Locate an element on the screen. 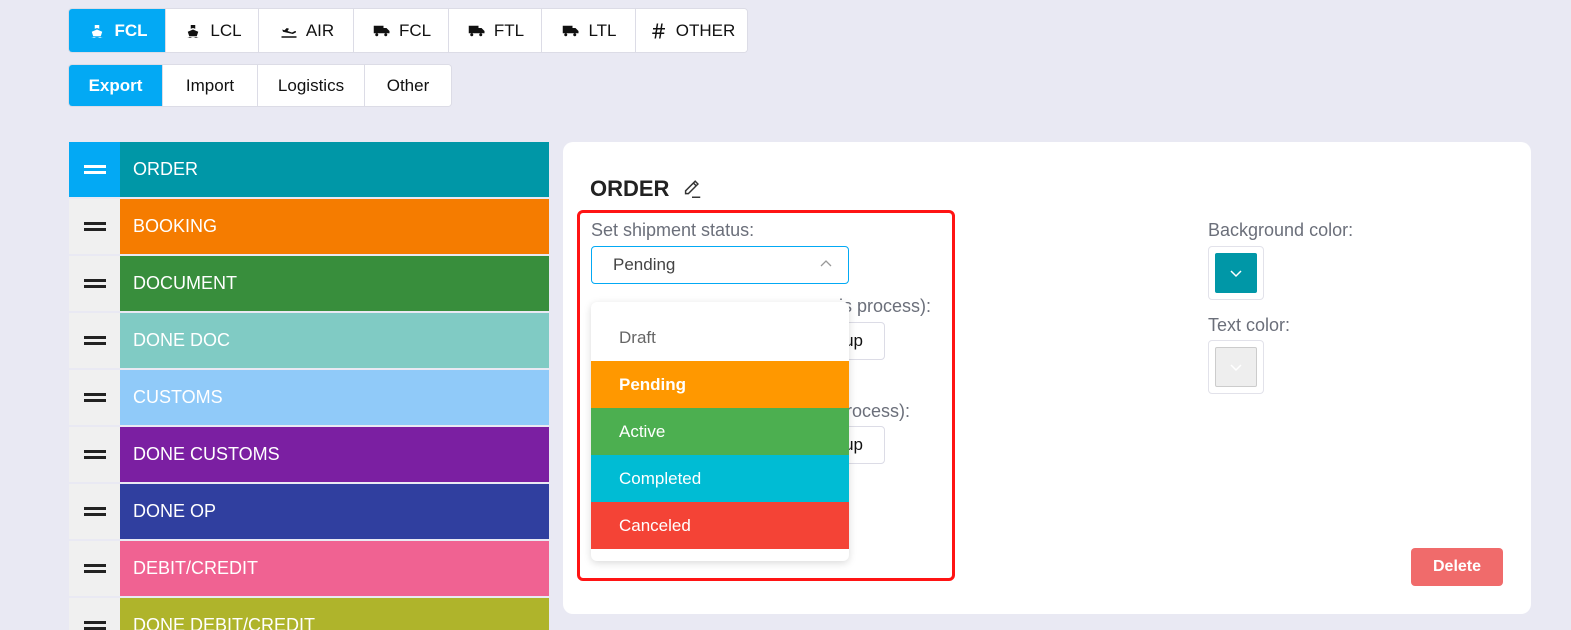  status-option: Pending is located at coordinates (720, 384).